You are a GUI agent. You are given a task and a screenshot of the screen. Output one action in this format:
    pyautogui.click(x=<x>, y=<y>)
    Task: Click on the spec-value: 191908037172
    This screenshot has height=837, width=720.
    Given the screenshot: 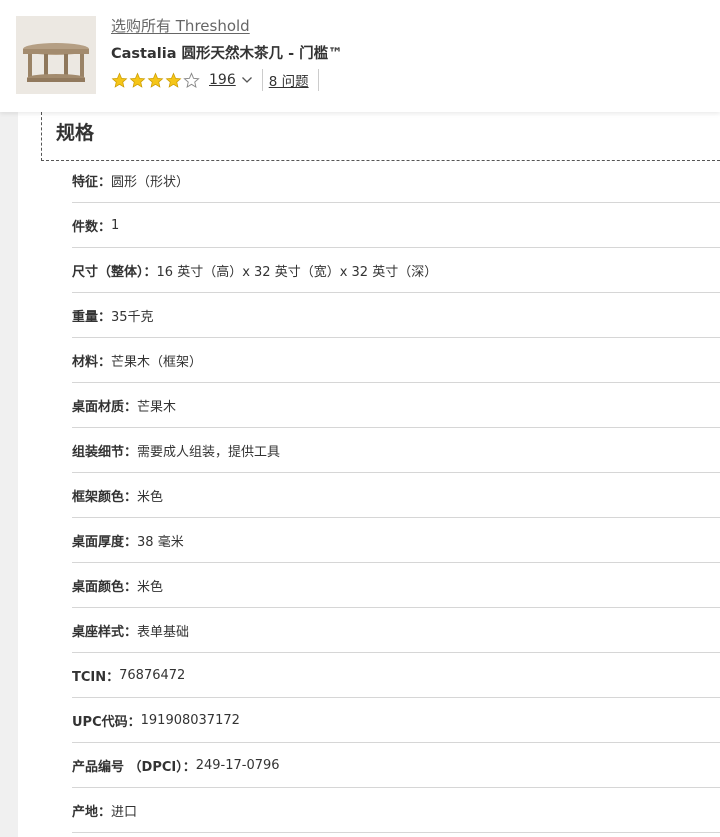 What is the action you would take?
    pyautogui.click(x=190, y=720)
    